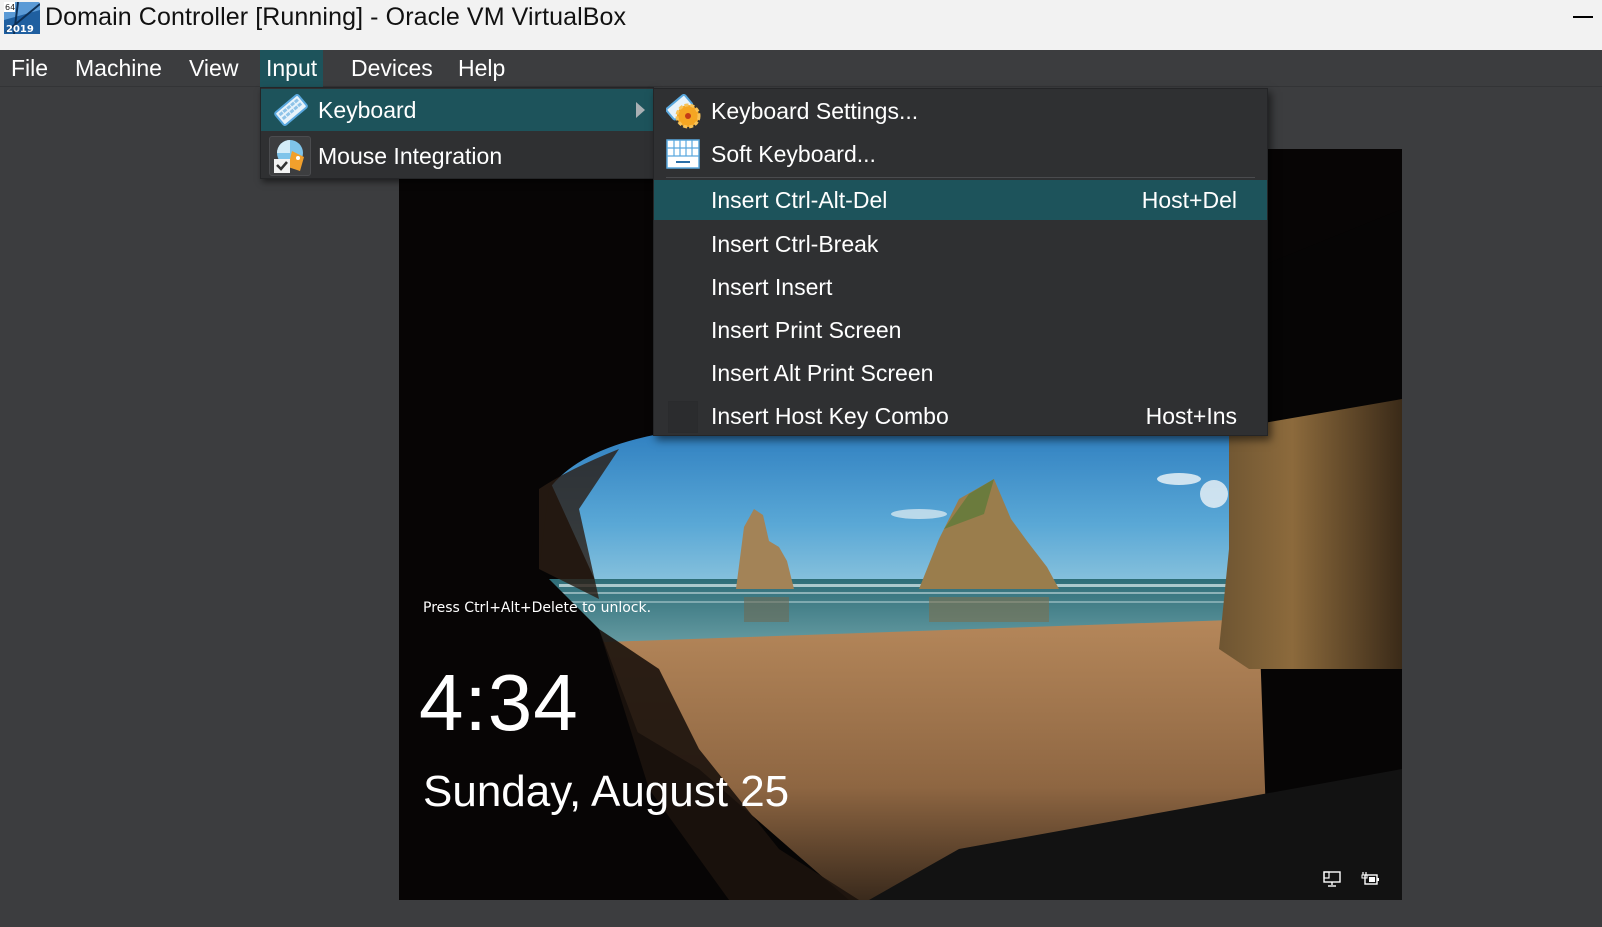 The image size is (1602, 927). Describe the element at coordinates (481, 68) in the screenshot. I see `menu-help: Help` at that location.